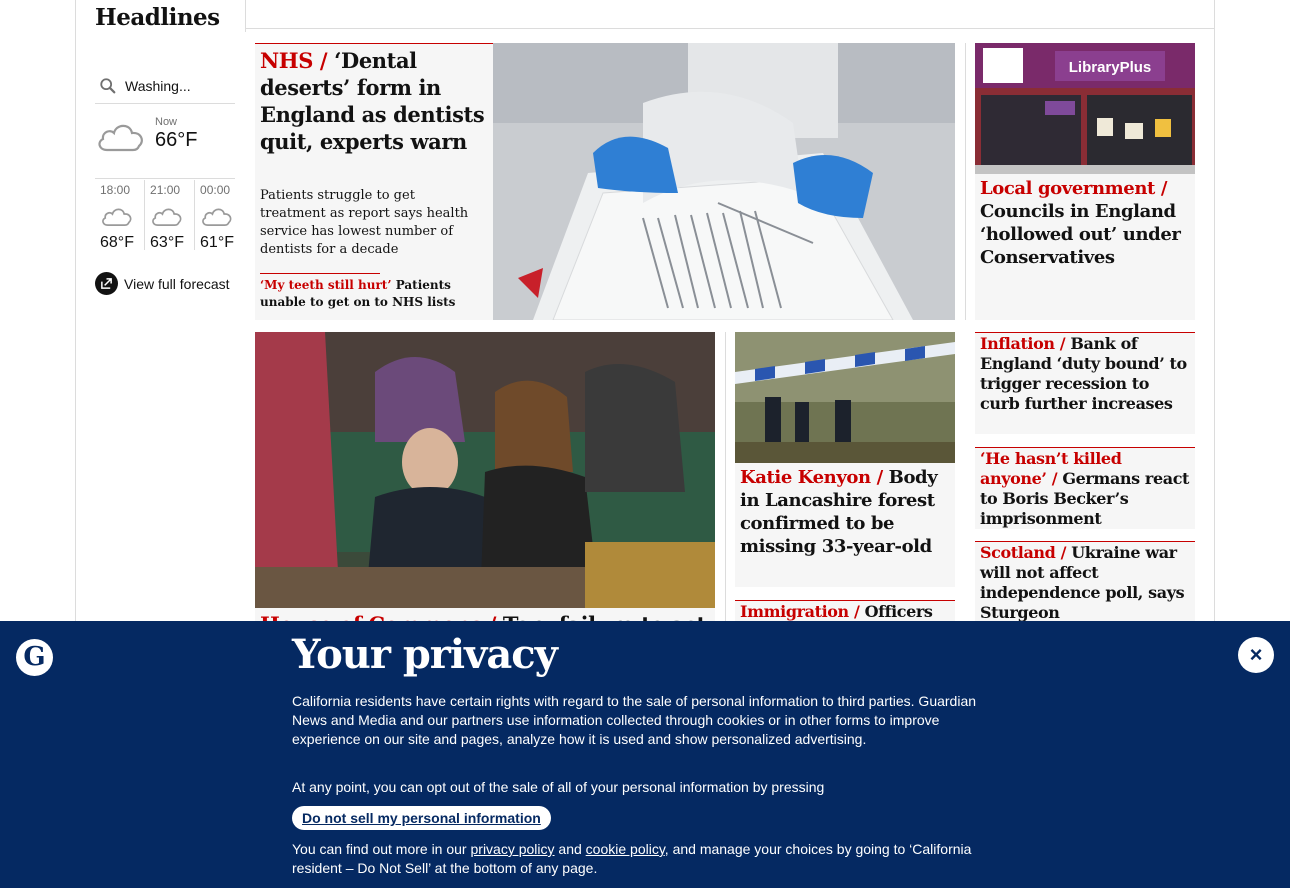 This screenshot has width=1290, height=888. I want to click on external-link-icon, so click(106, 283).